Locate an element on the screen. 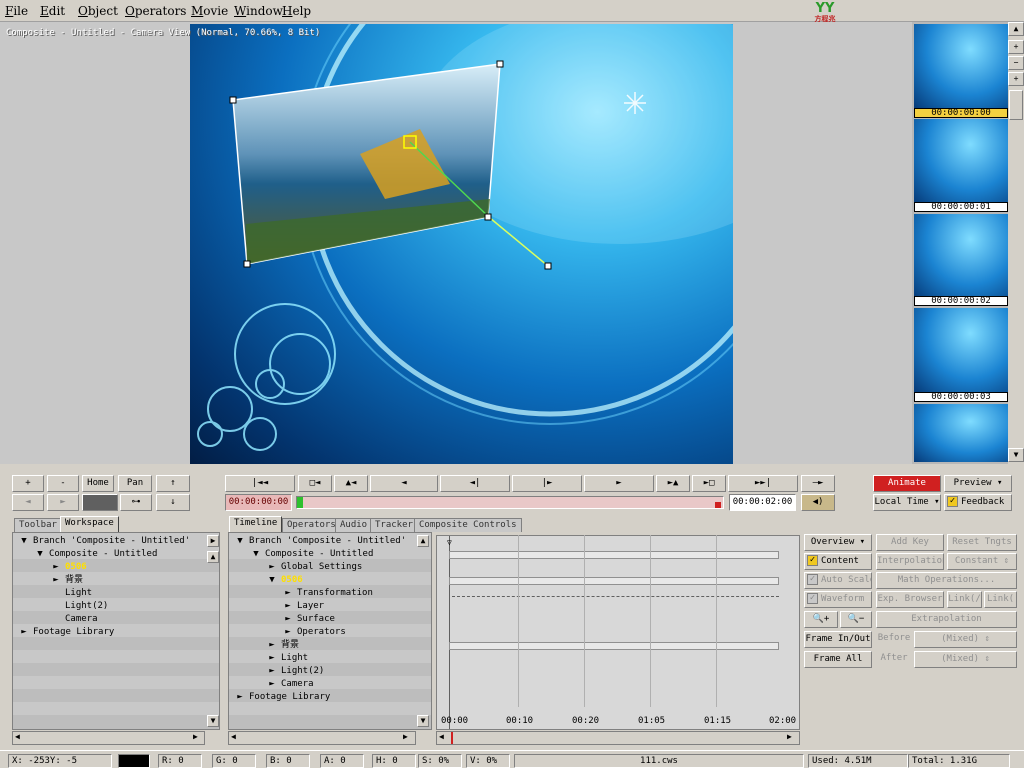  tab-operators: Operators is located at coordinates (311, 525).